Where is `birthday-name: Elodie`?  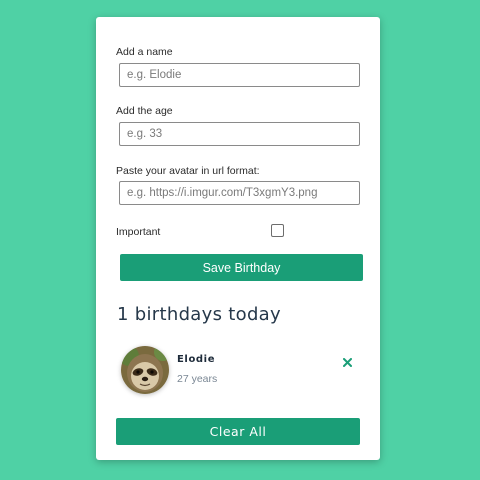
birthday-name: Elodie is located at coordinates (196, 359).